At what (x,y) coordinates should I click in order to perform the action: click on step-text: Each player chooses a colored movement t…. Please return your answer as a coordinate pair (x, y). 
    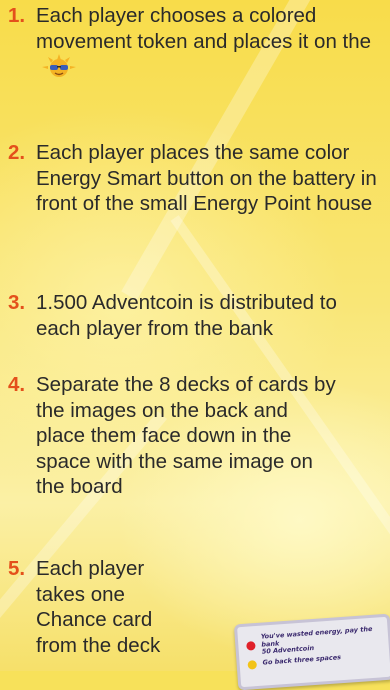
    Looking at the image, I should click on (194, 42).